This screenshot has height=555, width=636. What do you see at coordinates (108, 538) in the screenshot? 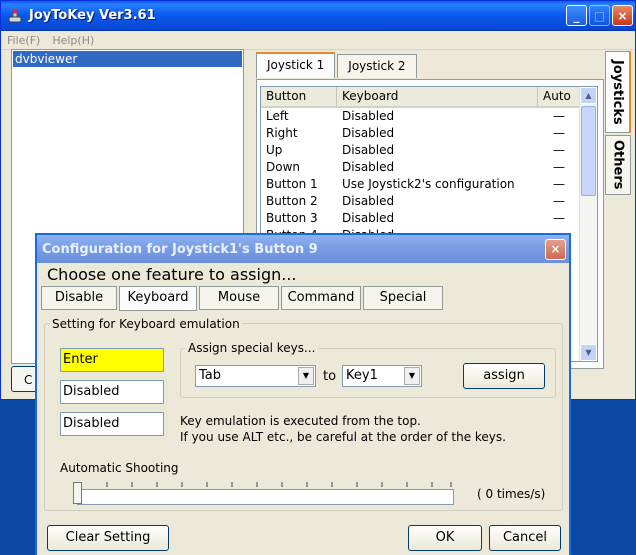
I see `clear-setting-button: Clear Setting` at bounding box center [108, 538].